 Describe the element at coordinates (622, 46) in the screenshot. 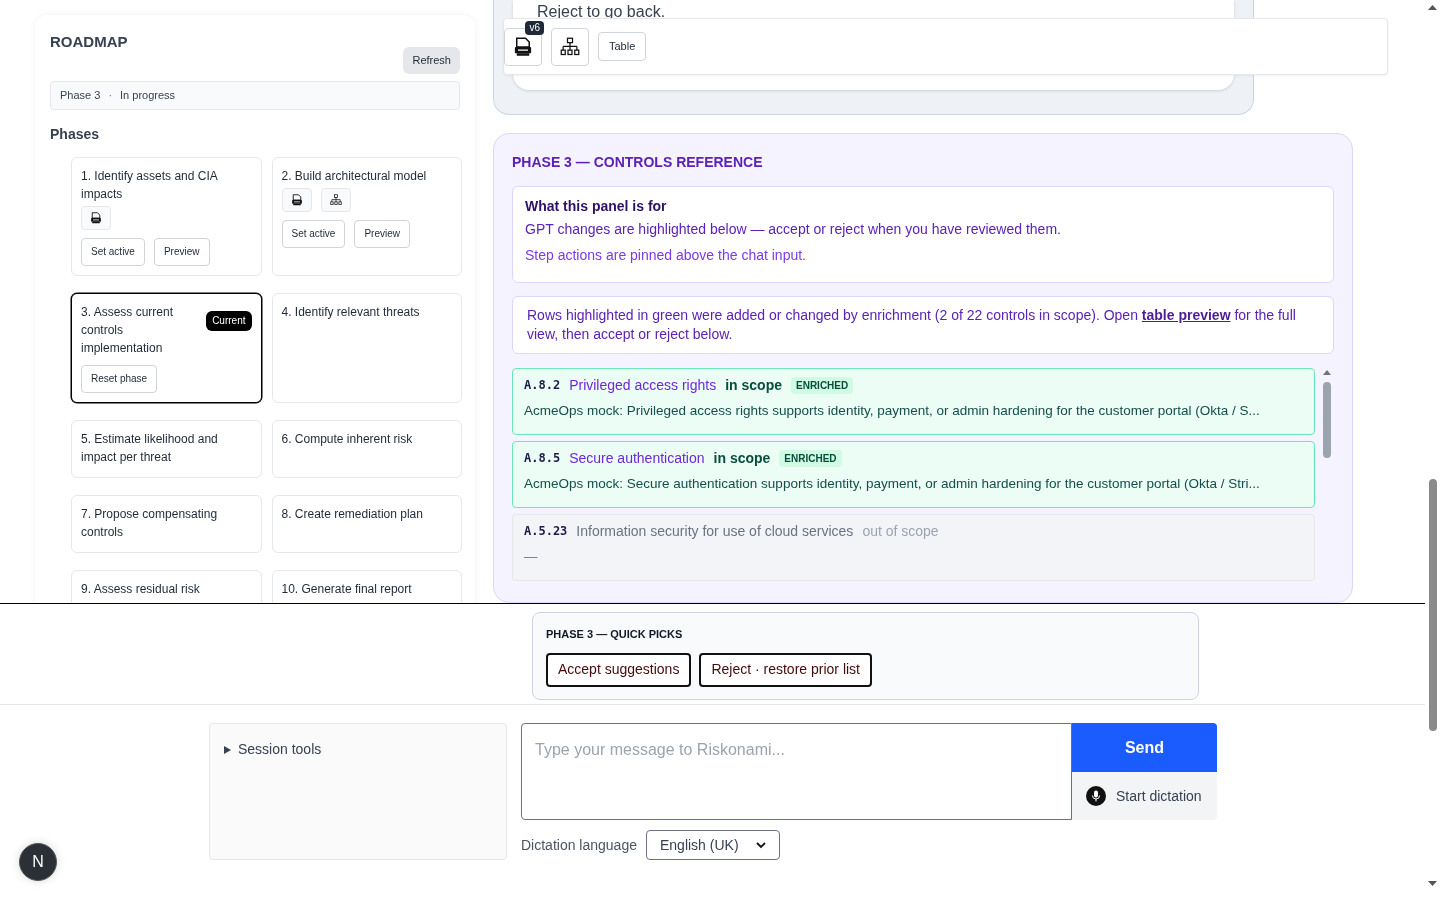

I see `table-button: Table` at that location.